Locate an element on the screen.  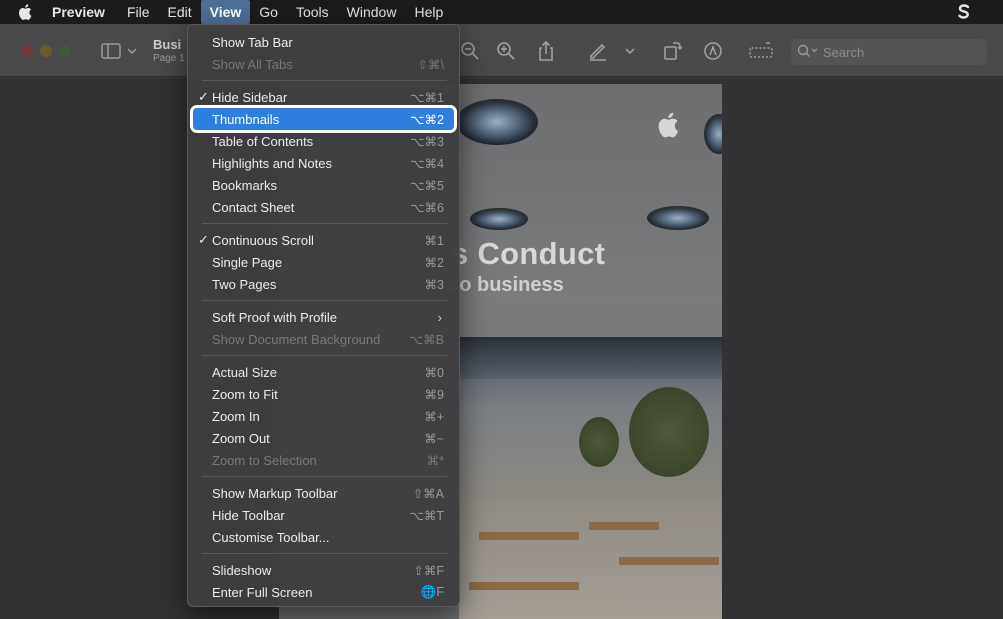
rotate-icon is located at coordinates (672, 51).